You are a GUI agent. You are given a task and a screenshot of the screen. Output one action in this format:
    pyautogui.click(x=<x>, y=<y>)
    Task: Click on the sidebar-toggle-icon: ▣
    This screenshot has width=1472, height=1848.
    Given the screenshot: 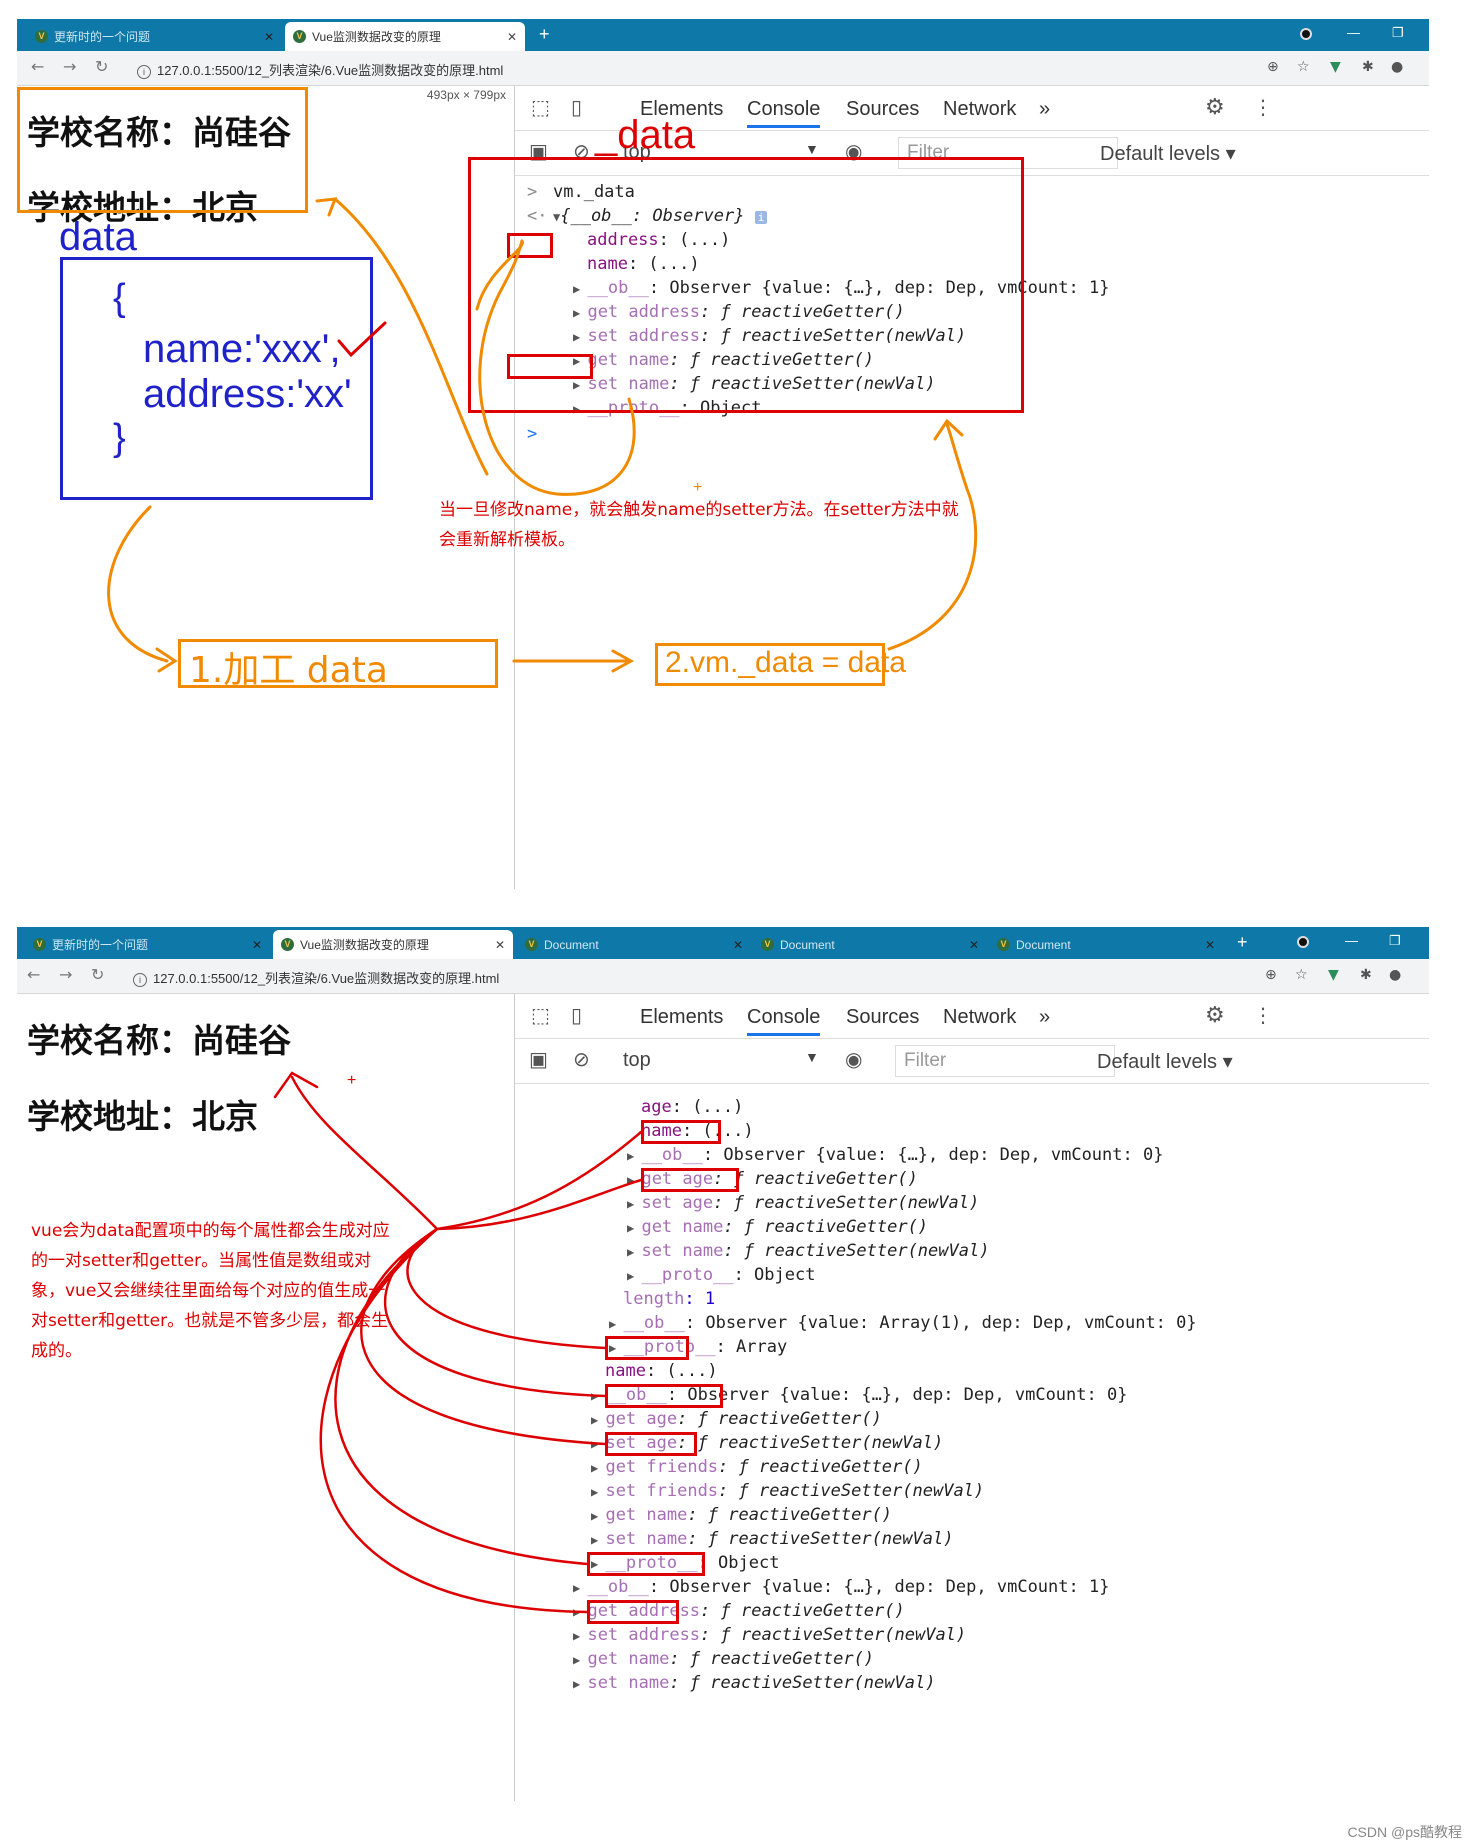 What is the action you would take?
    pyautogui.click(x=538, y=1059)
    